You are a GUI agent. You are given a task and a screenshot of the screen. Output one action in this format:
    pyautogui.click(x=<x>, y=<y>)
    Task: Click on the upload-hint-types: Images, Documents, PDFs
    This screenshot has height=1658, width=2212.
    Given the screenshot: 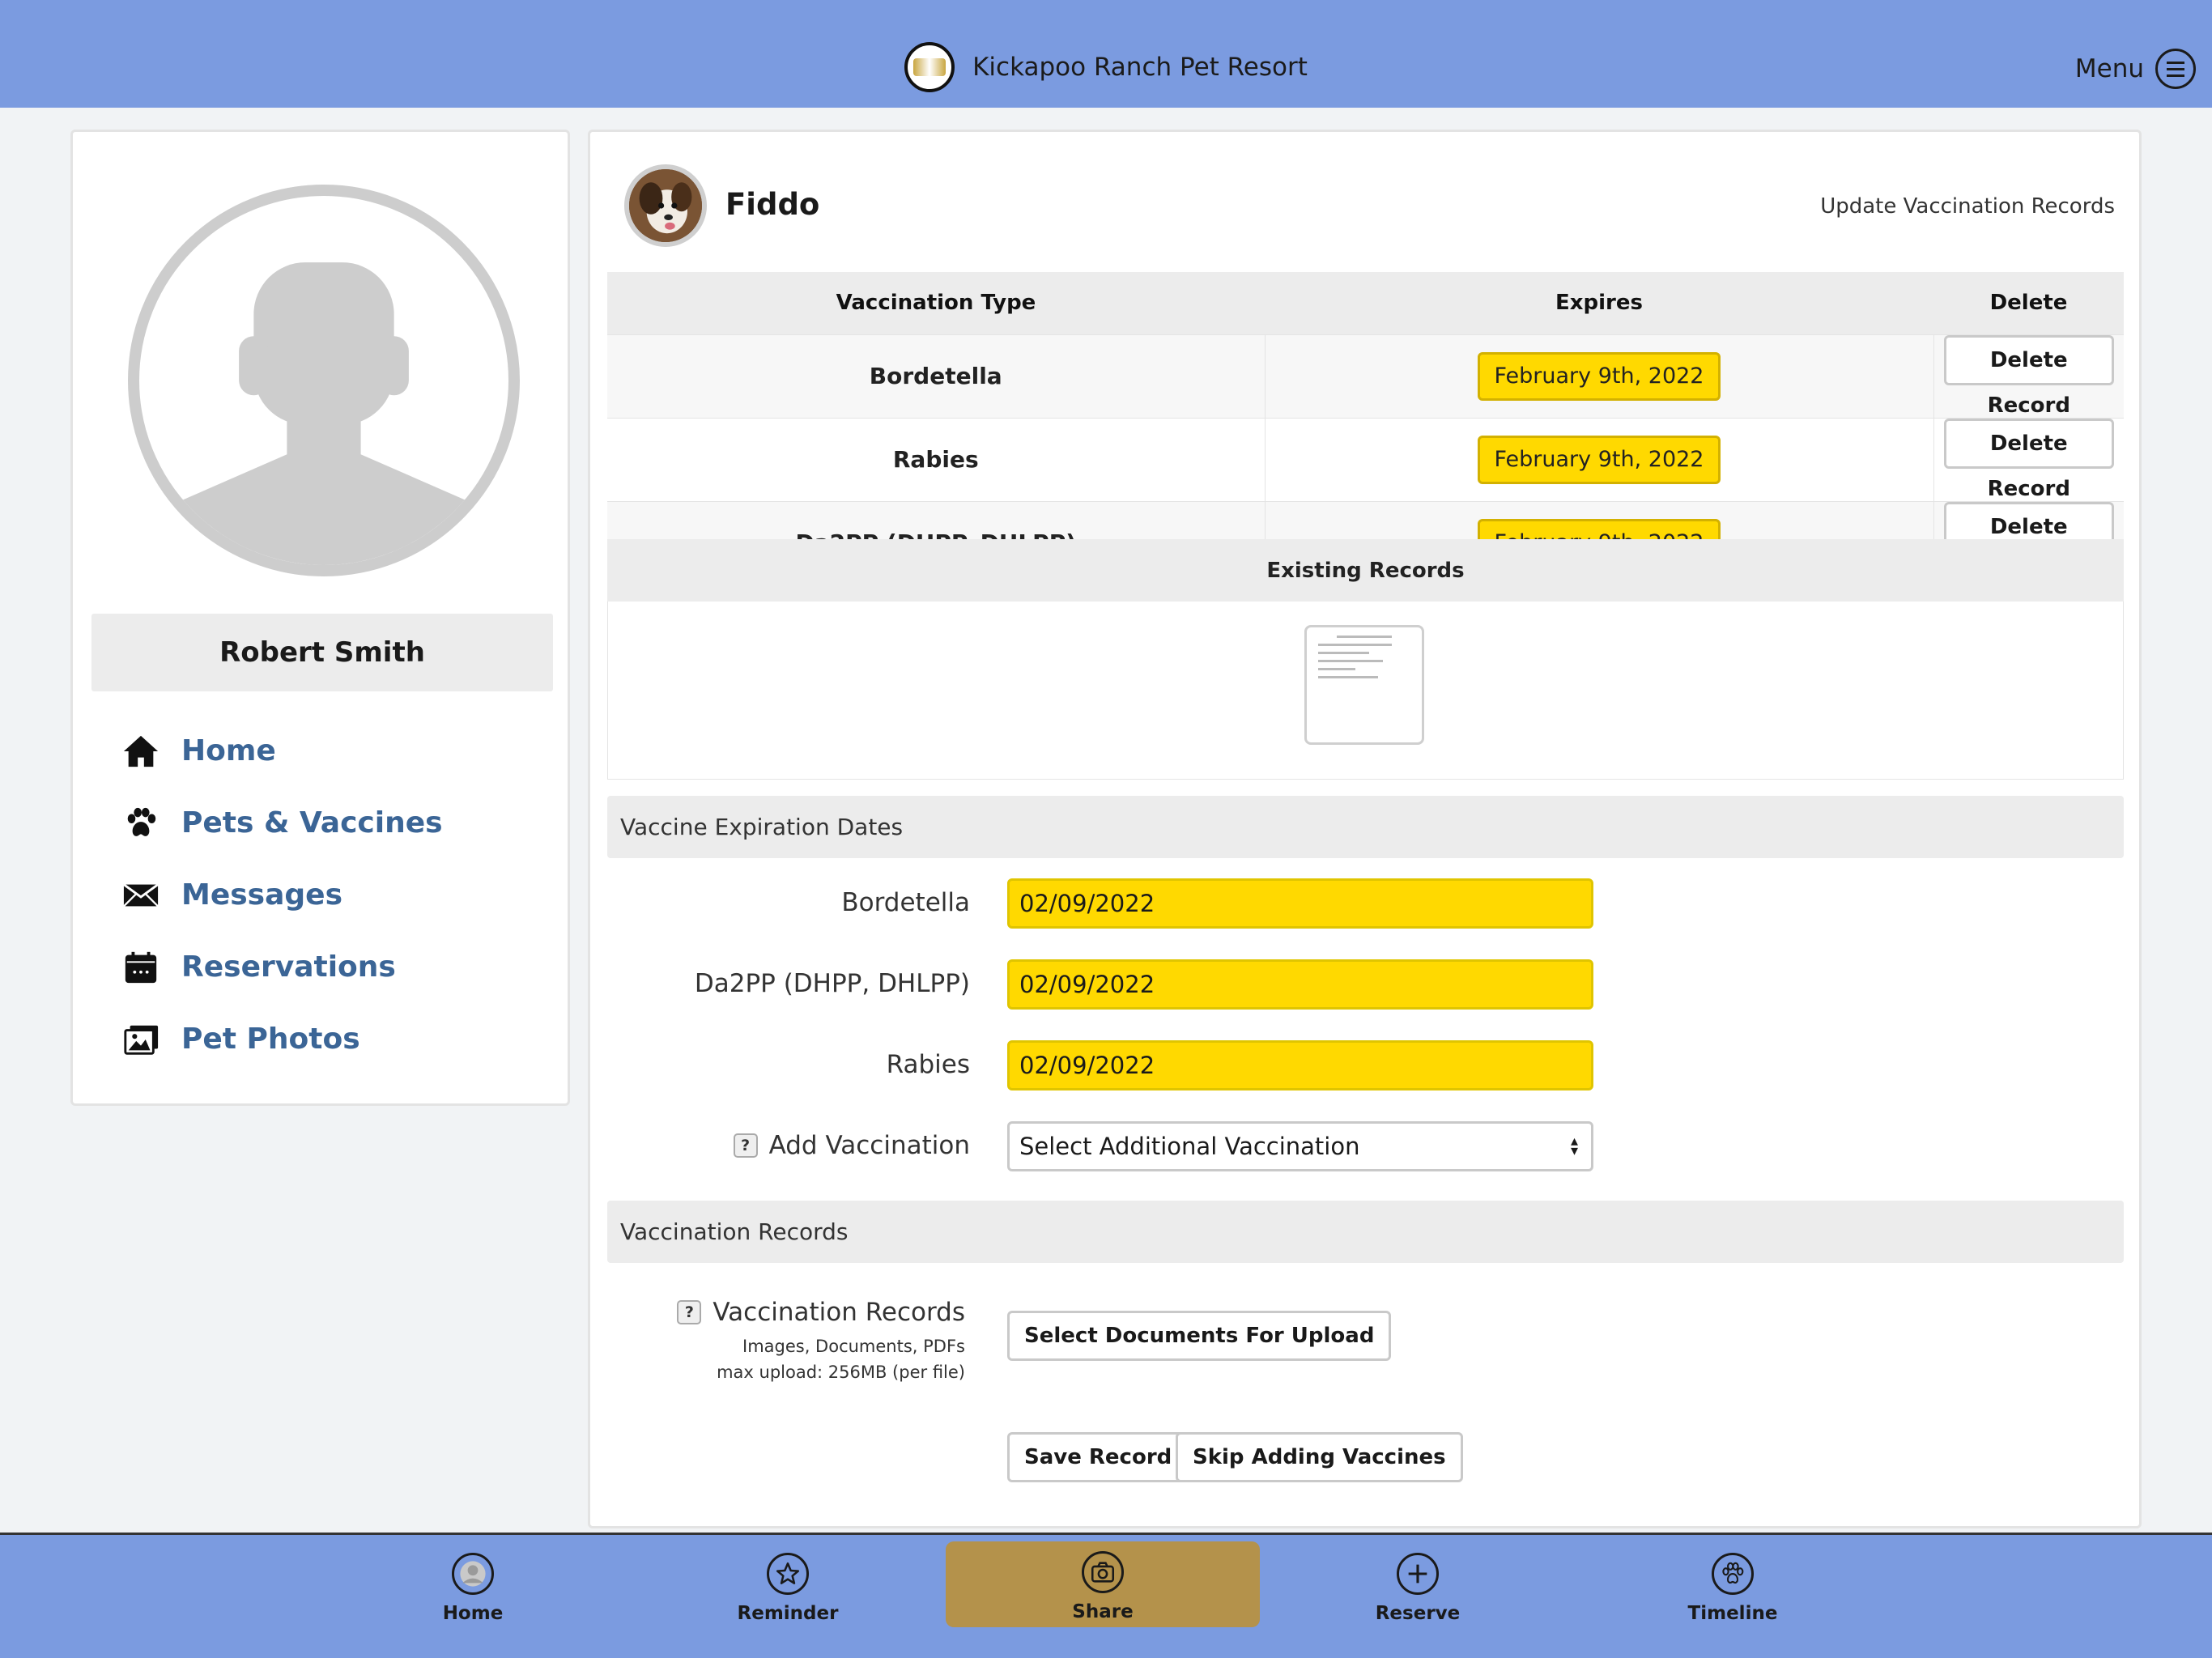 What is the action you would take?
    pyautogui.click(x=853, y=1346)
    